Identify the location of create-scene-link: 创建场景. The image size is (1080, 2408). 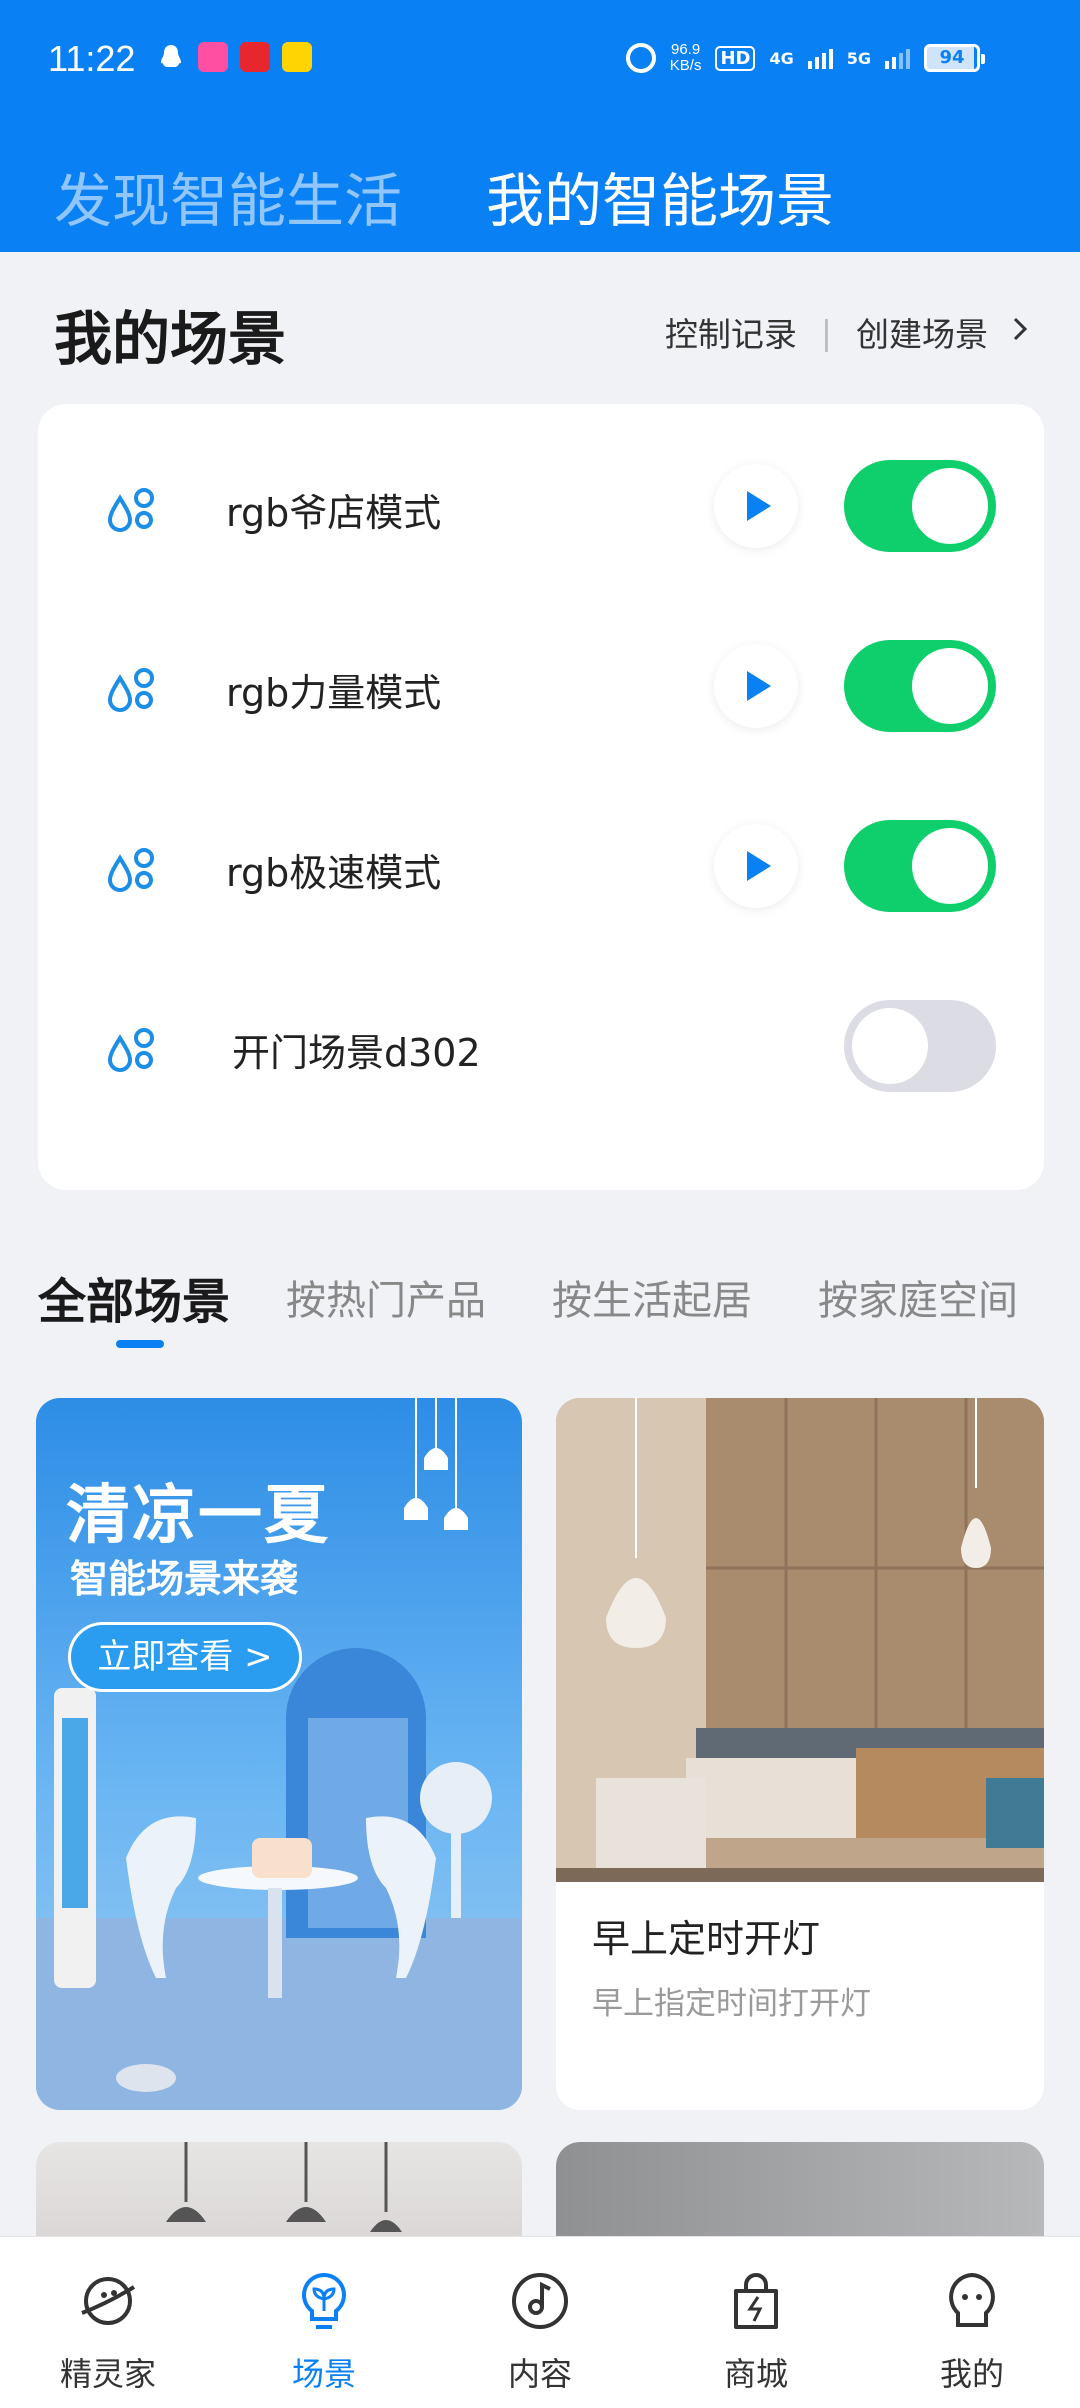
(922, 332).